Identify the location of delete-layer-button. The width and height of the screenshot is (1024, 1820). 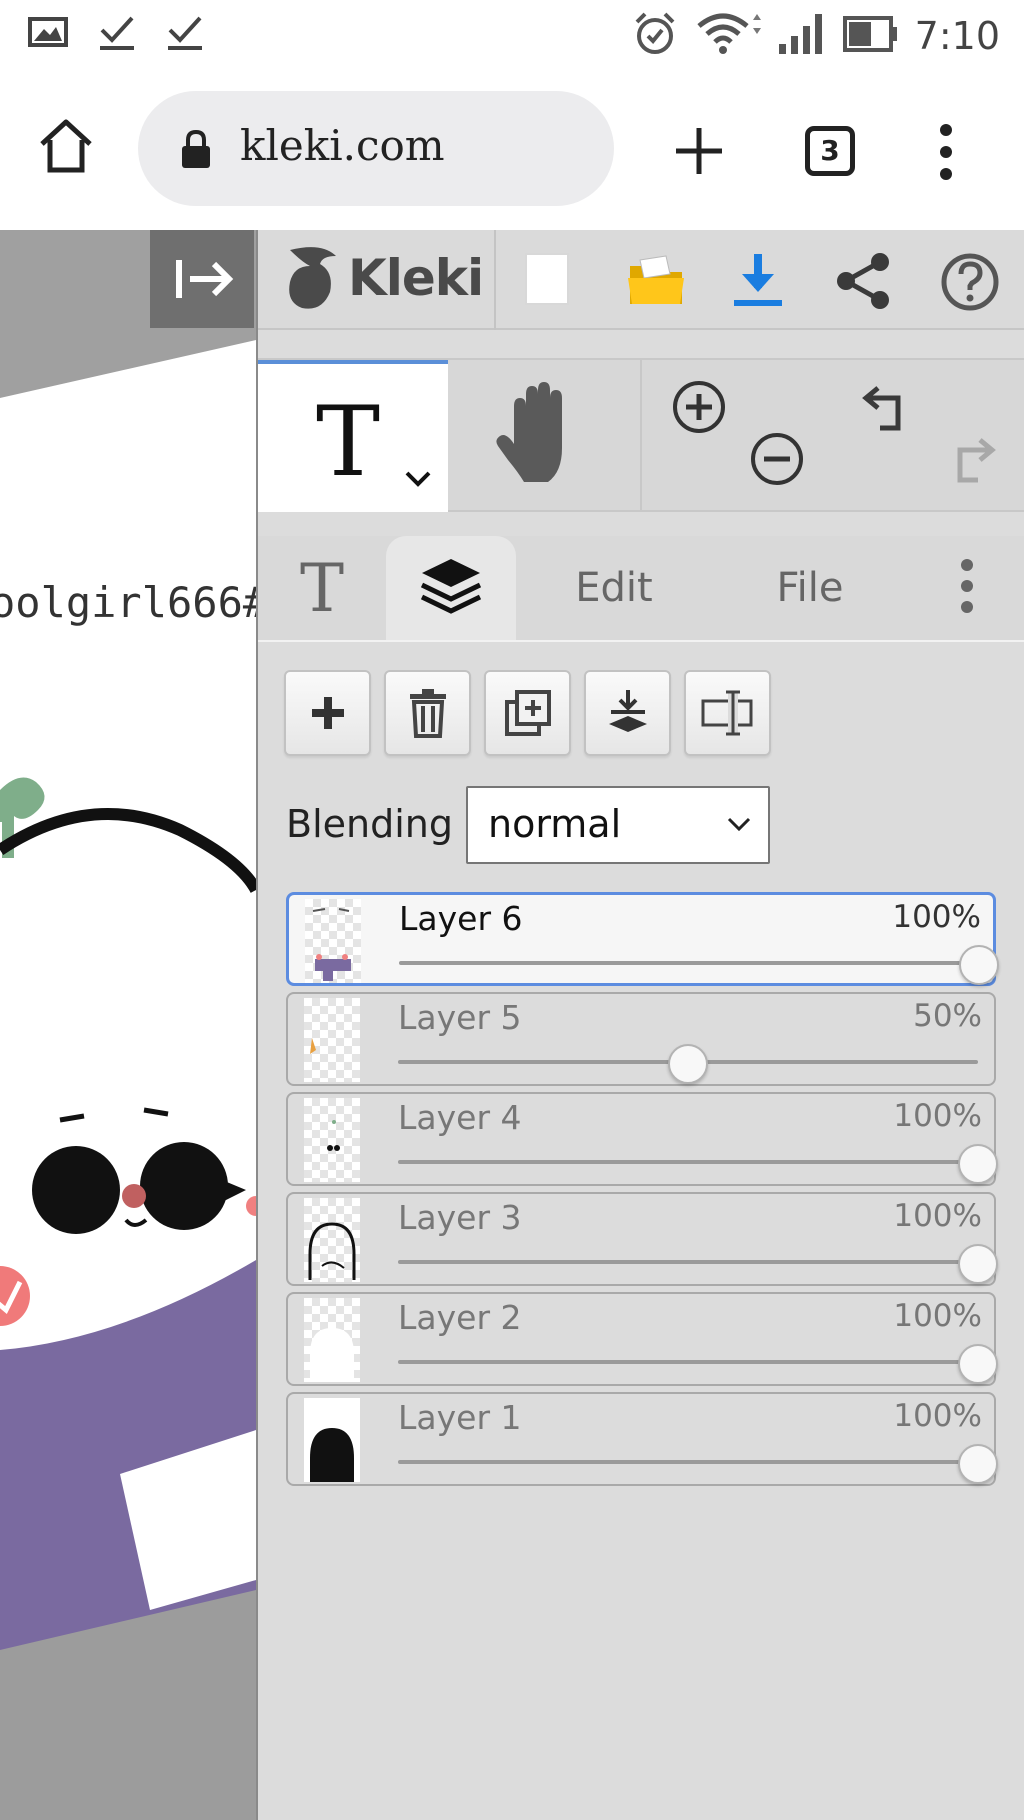
(427, 713).